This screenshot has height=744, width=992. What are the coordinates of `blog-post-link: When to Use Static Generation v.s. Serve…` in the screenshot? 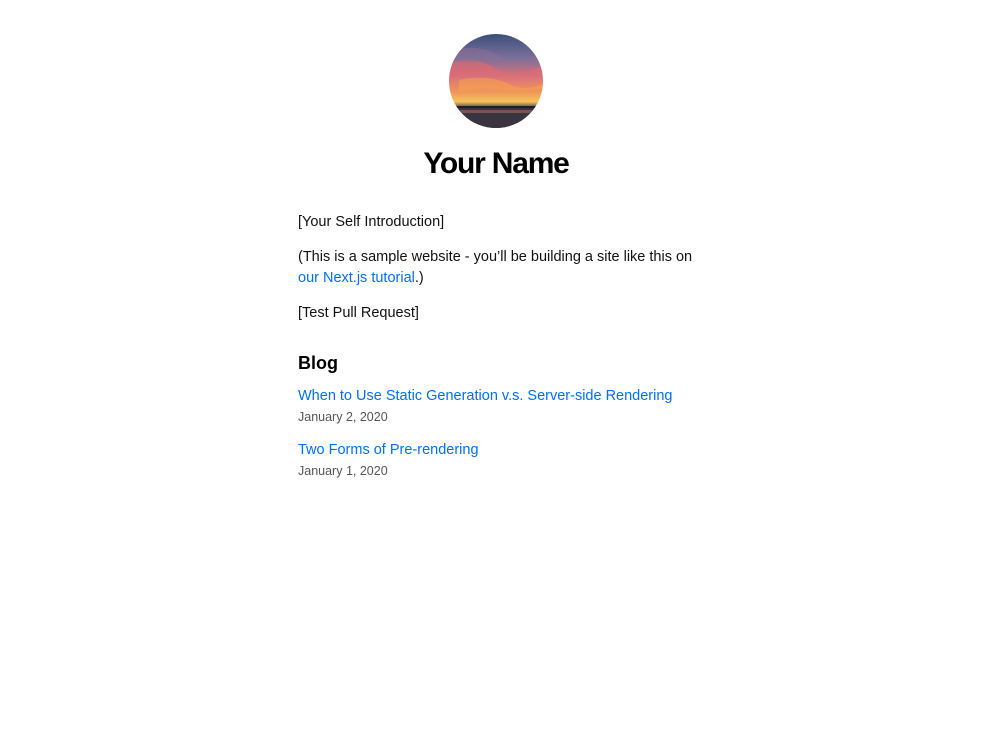 It's located at (485, 396).